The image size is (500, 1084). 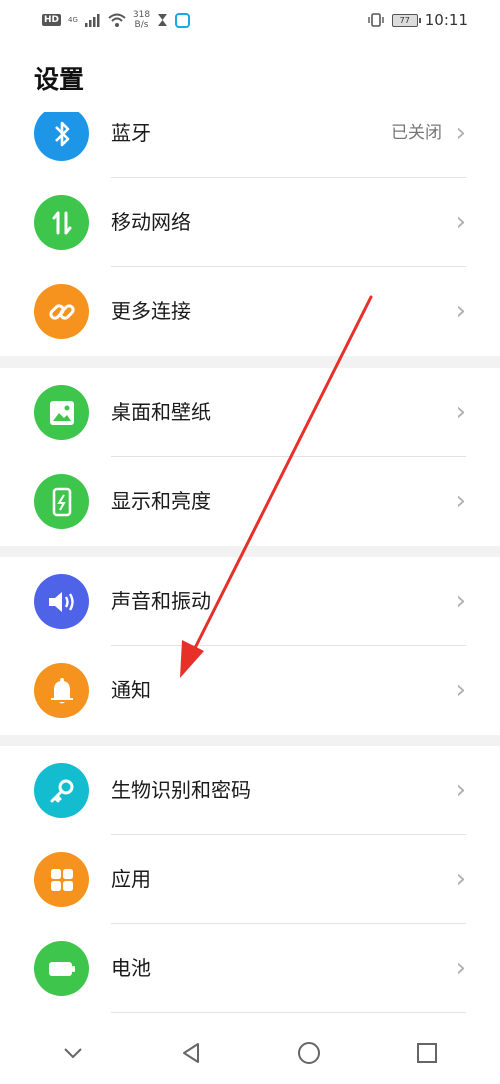 What do you see at coordinates (131, 690) in the screenshot?
I see `settings-item-label: 通知` at bounding box center [131, 690].